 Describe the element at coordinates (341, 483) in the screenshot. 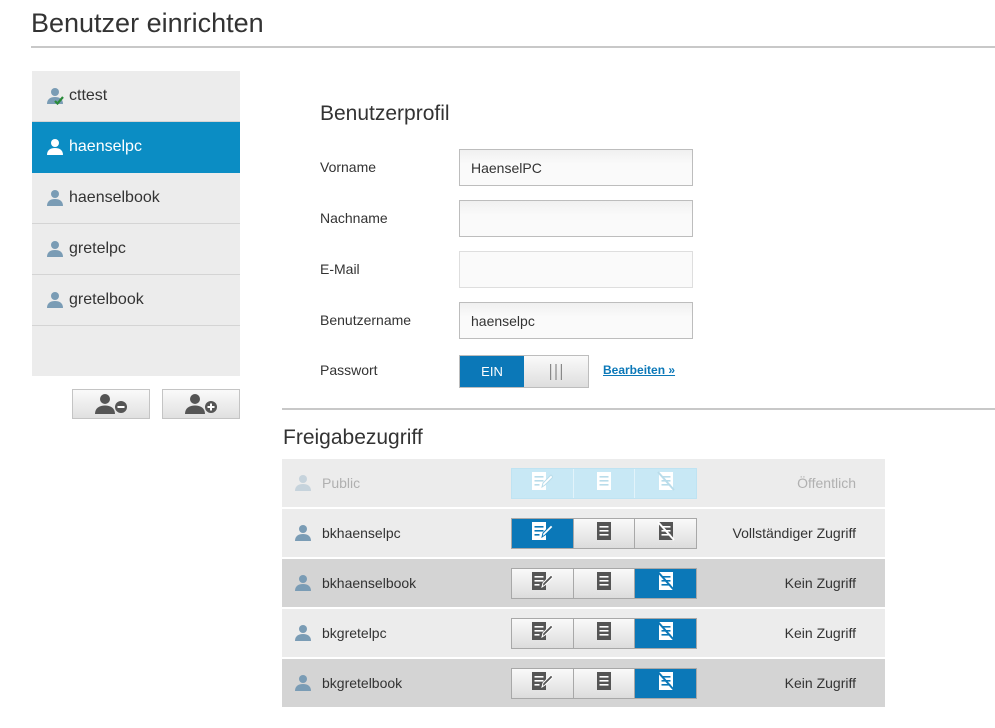

I see `share-name: Public` at that location.